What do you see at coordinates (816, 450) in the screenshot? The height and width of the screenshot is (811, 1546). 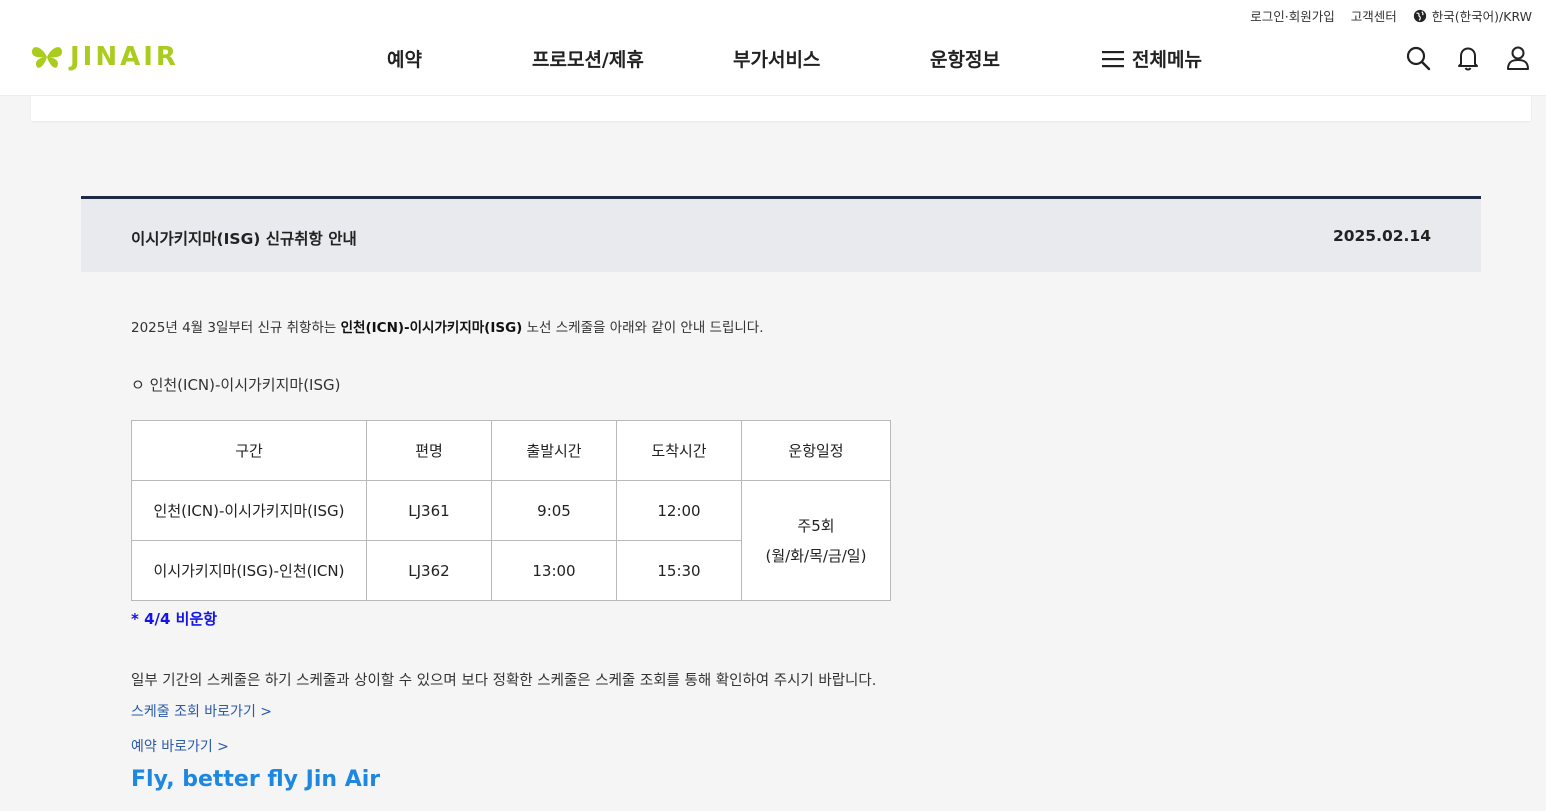 I see `header-schedule: 운항일정` at bounding box center [816, 450].